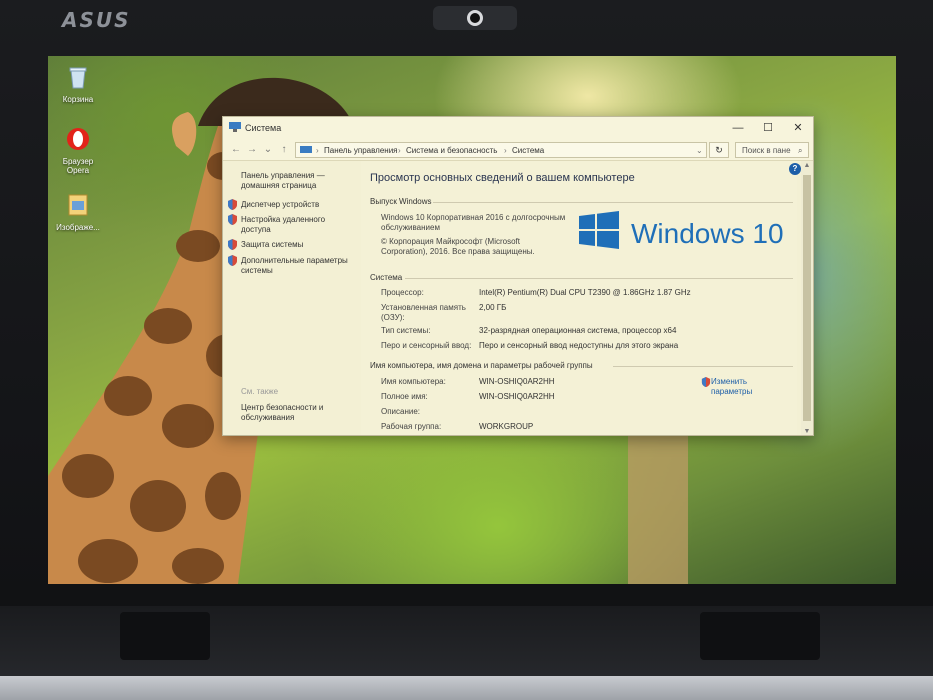  Describe the element at coordinates (306, 149) in the screenshot. I see `control-panel-icon` at that location.